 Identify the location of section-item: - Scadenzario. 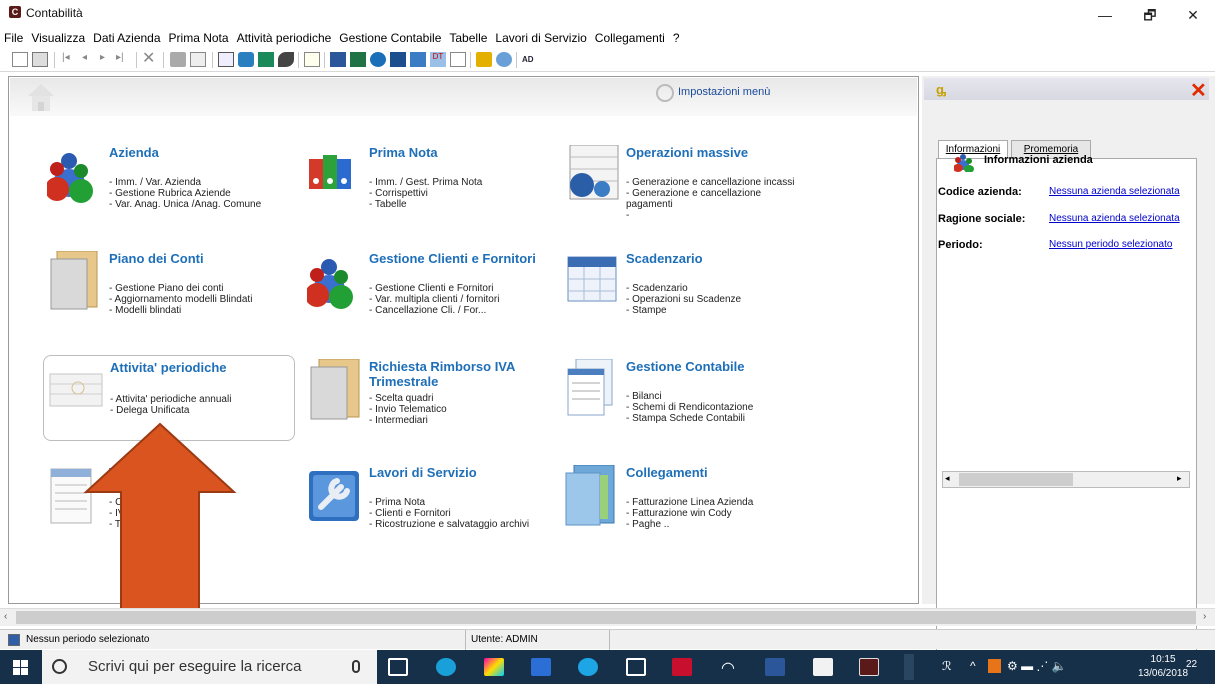
(683, 288).